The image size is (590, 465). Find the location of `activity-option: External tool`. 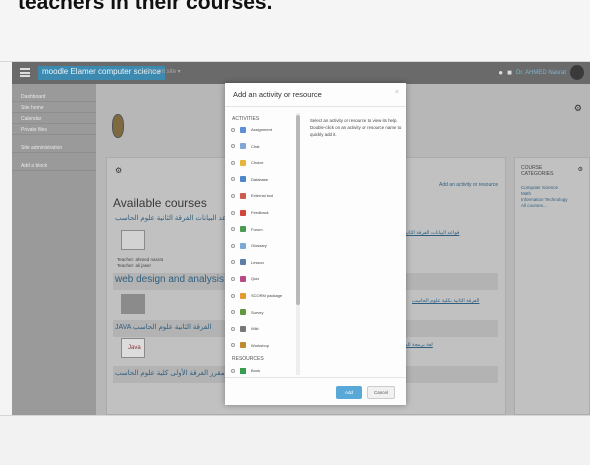

activity-option: External tool is located at coordinates (262, 195).